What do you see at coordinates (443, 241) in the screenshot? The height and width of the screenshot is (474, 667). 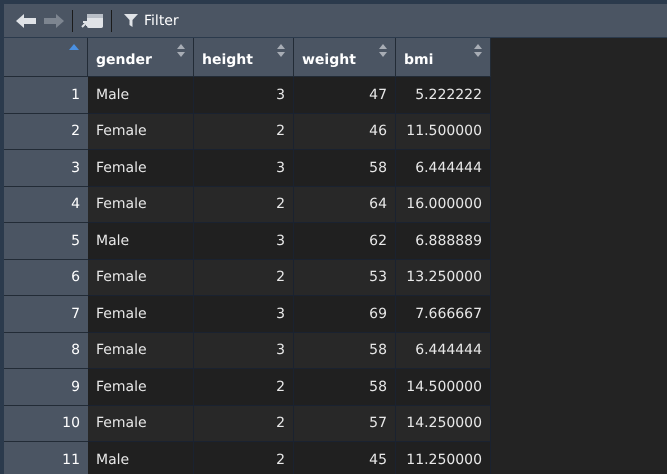 I see `table-cell: 6.888889` at bounding box center [443, 241].